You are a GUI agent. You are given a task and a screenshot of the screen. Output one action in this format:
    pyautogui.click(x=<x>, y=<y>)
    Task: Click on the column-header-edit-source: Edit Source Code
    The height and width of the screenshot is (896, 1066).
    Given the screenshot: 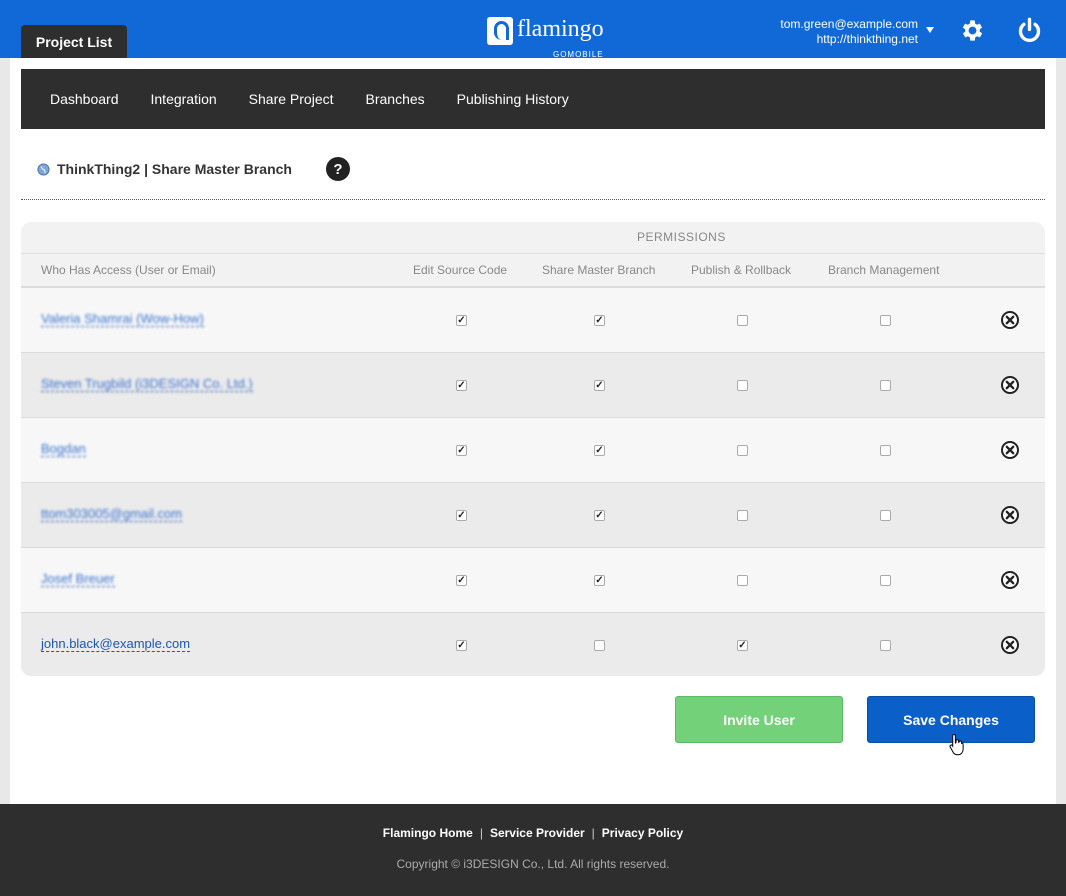 What is the action you would take?
    pyautogui.click(x=460, y=270)
    